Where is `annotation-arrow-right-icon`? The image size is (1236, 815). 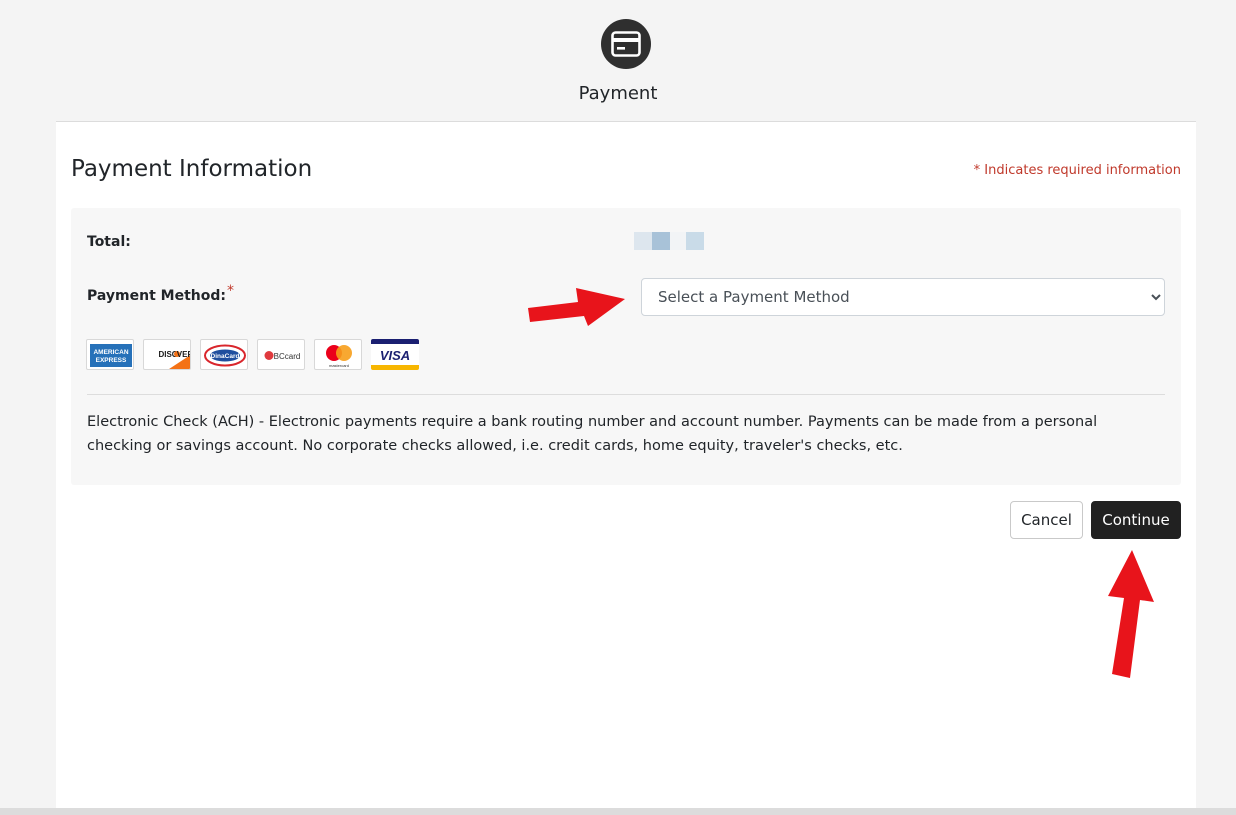
annotation-arrow-right-icon is located at coordinates (576, 307).